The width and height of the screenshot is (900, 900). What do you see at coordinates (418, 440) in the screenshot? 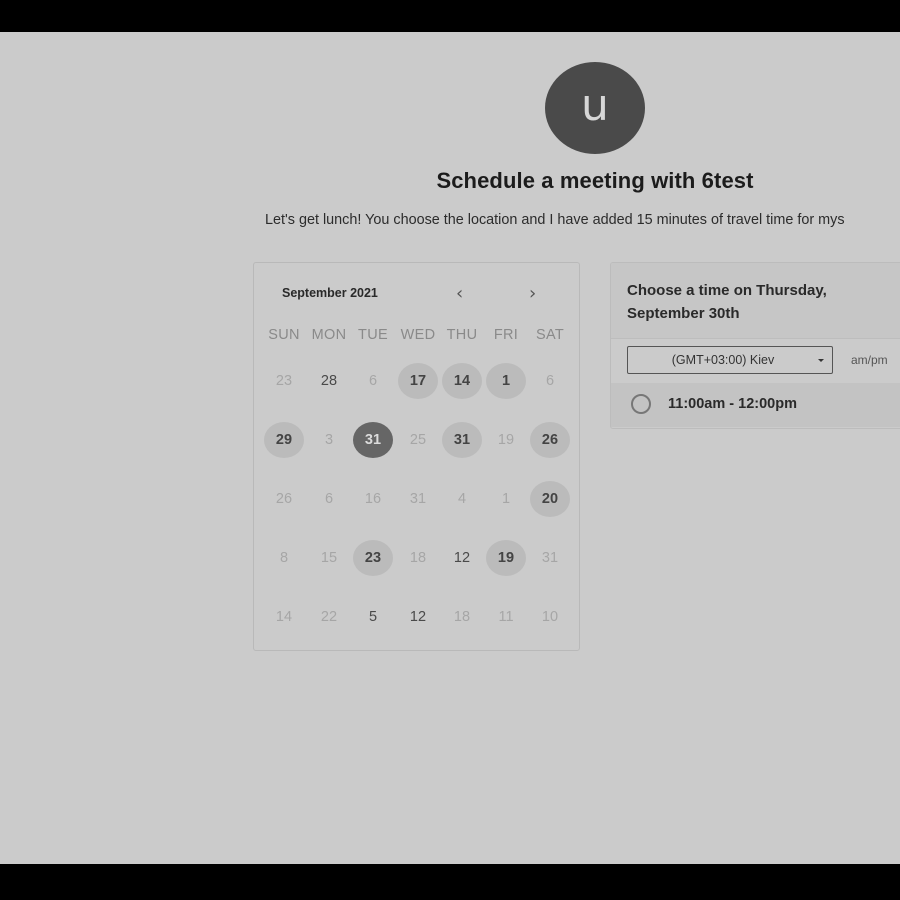
I see `calendar-day: 25` at bounding box center [418, 440].